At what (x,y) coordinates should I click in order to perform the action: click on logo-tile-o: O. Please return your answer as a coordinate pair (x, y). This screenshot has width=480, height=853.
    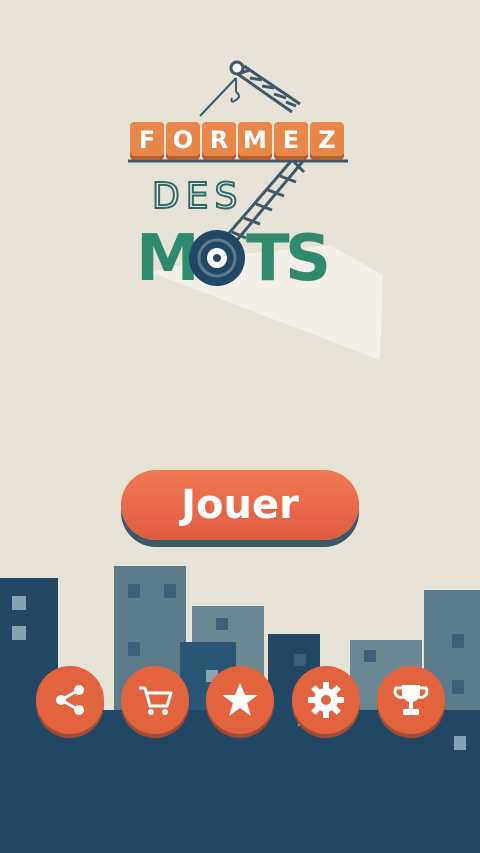
    Looking at the image, I should click on (183, 141).